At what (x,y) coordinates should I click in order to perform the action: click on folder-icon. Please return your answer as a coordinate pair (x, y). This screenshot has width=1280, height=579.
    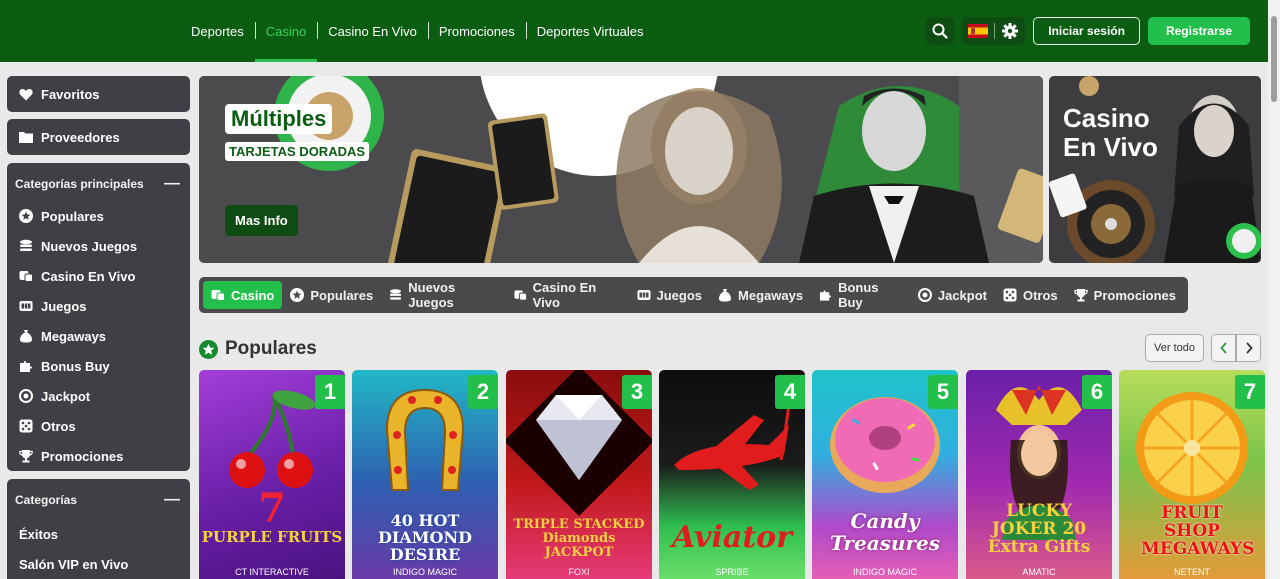
    Looking at the image, I should click on (26, 137).